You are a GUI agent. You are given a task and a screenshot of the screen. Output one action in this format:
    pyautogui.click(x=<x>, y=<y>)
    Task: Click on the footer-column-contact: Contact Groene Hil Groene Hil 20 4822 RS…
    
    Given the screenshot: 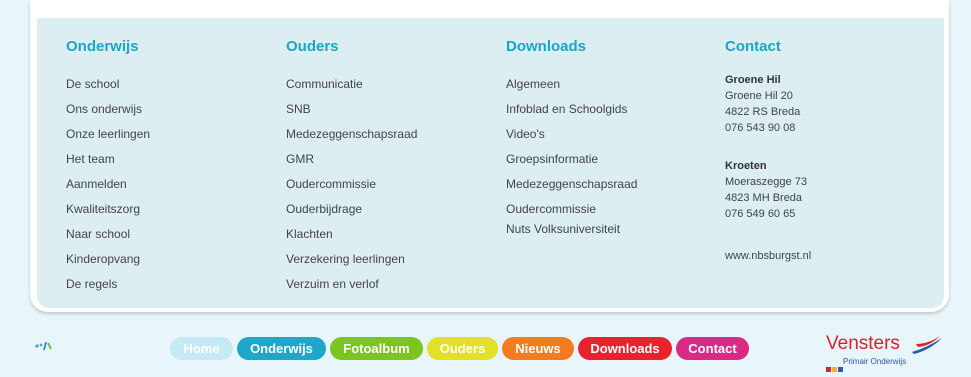 What is the action you would take?
    pyautogui.click(x=768, y=150)
    